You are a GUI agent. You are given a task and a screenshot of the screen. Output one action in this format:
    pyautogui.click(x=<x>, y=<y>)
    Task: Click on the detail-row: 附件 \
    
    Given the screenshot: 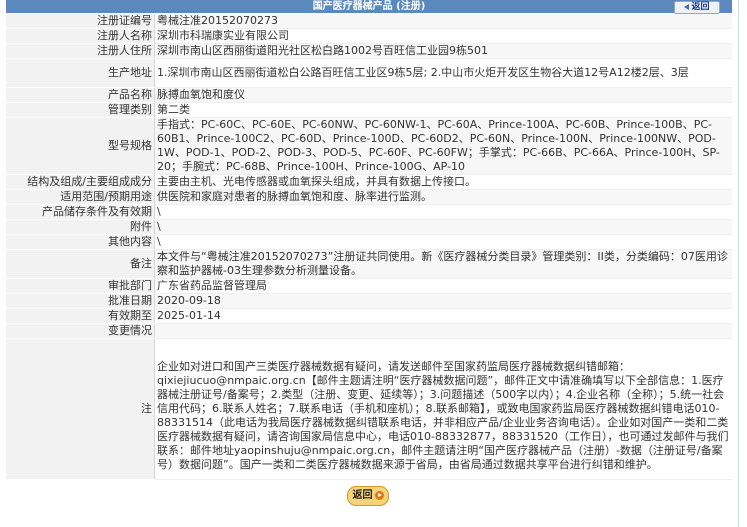 What is the action you would take?
    pyautogui.click(x=369, y=227)
    